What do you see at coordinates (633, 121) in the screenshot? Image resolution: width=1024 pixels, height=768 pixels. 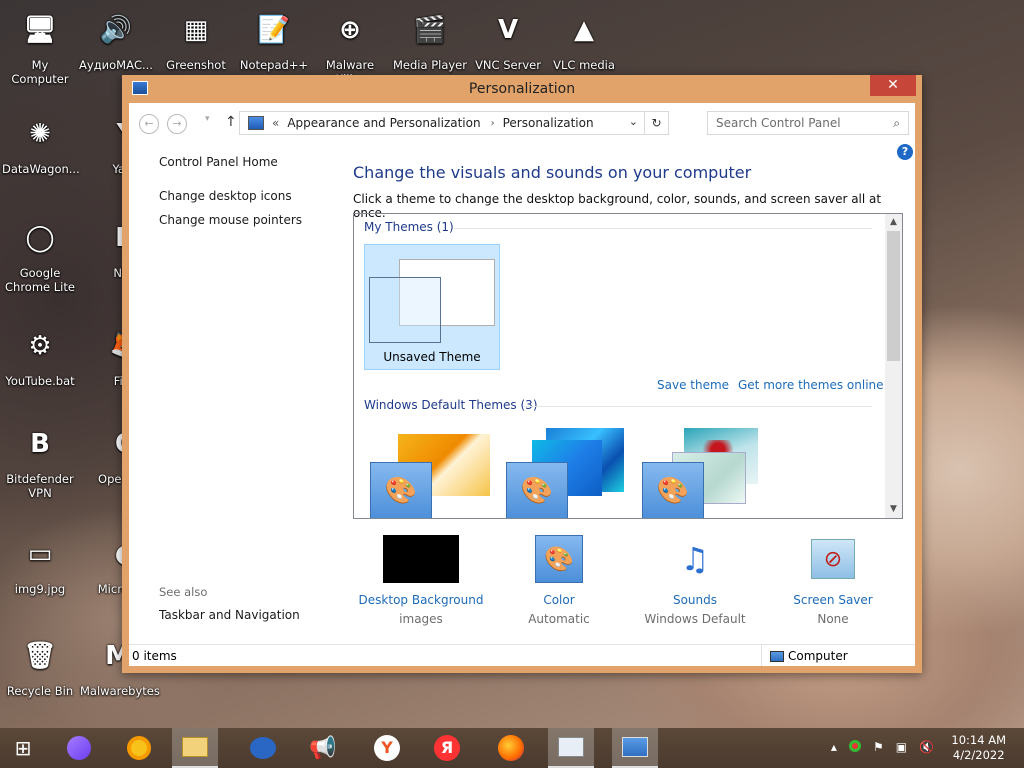 I see `address-dropdown-icon: ⌄` at bounding box center [633, 121].